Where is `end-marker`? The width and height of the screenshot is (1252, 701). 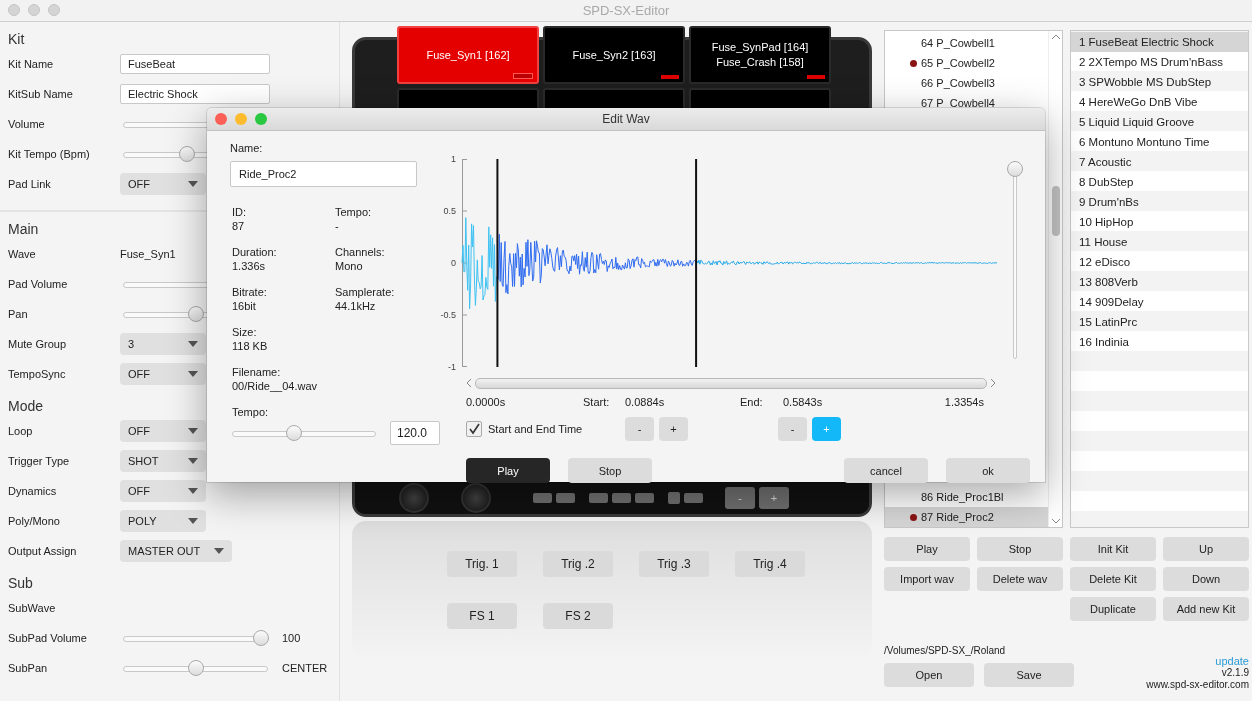
end-marker is located at coordinates (696, 263).